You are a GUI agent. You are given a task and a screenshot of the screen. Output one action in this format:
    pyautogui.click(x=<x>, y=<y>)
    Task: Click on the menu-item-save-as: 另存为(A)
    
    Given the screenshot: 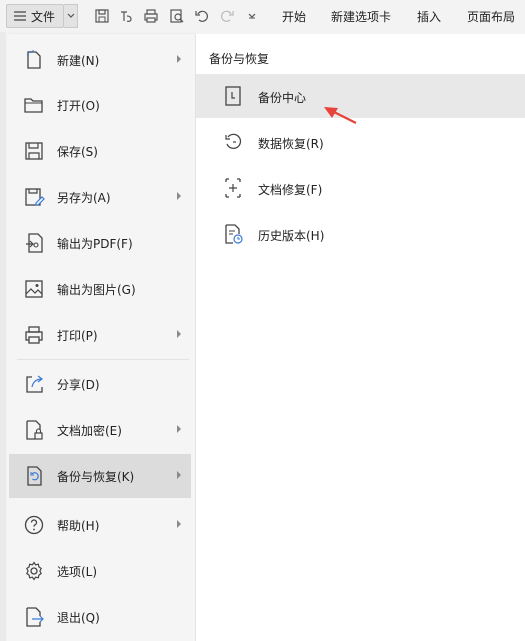 What is the action you would take?
    pyautogui.click(x=100, y=197)
    